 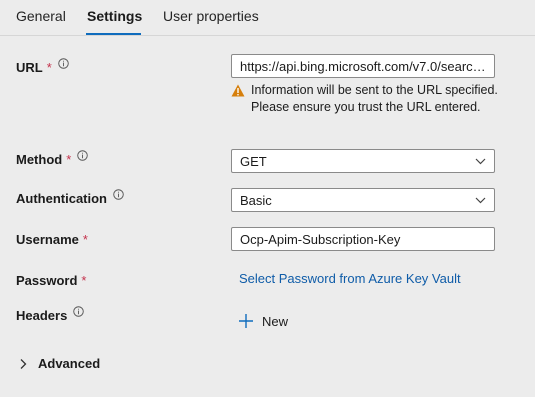 What do you see at coordinates (52, 158) in the screenshot?
I see `method-label: Method *` at bounding box center [52, 158].